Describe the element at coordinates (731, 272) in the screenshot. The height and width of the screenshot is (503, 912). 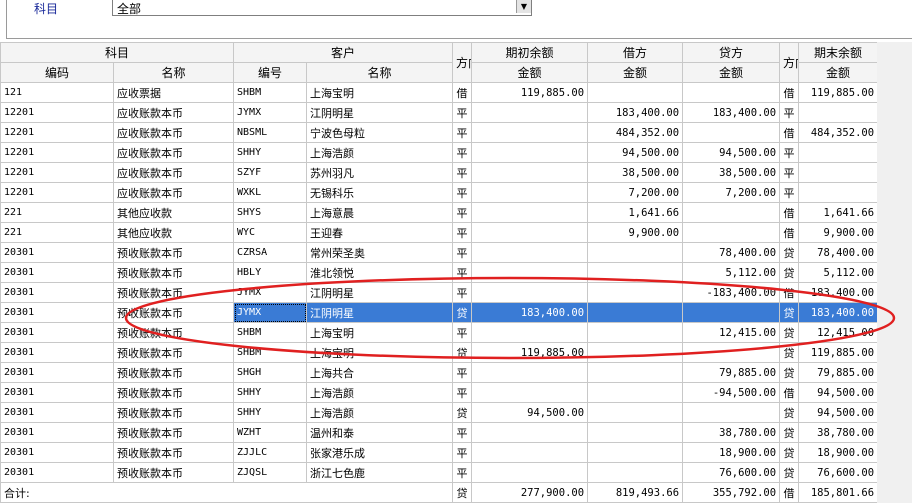
I see `credit-amount-cell: 5,112.00` at that location.